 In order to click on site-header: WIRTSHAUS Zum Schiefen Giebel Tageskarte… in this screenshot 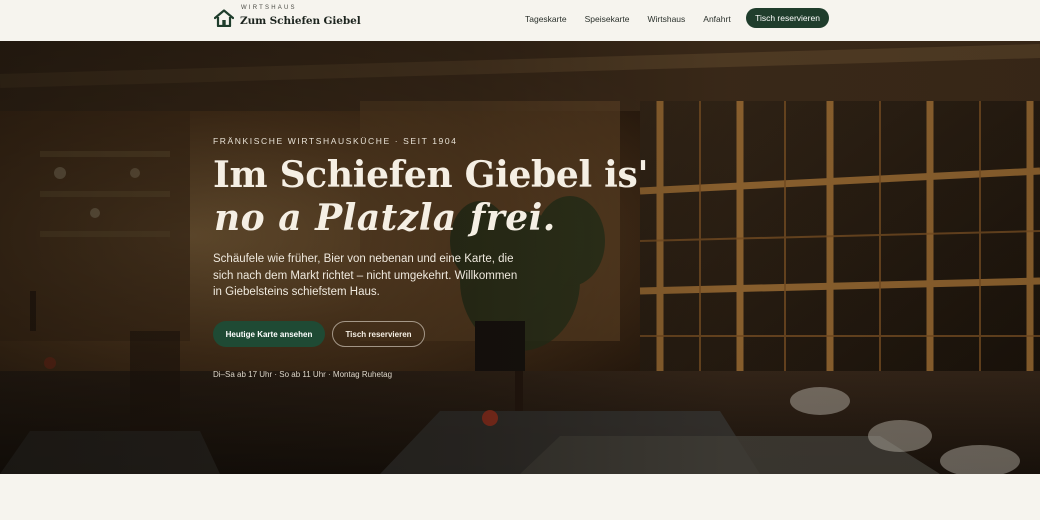, I will do `click(520, 20)`.